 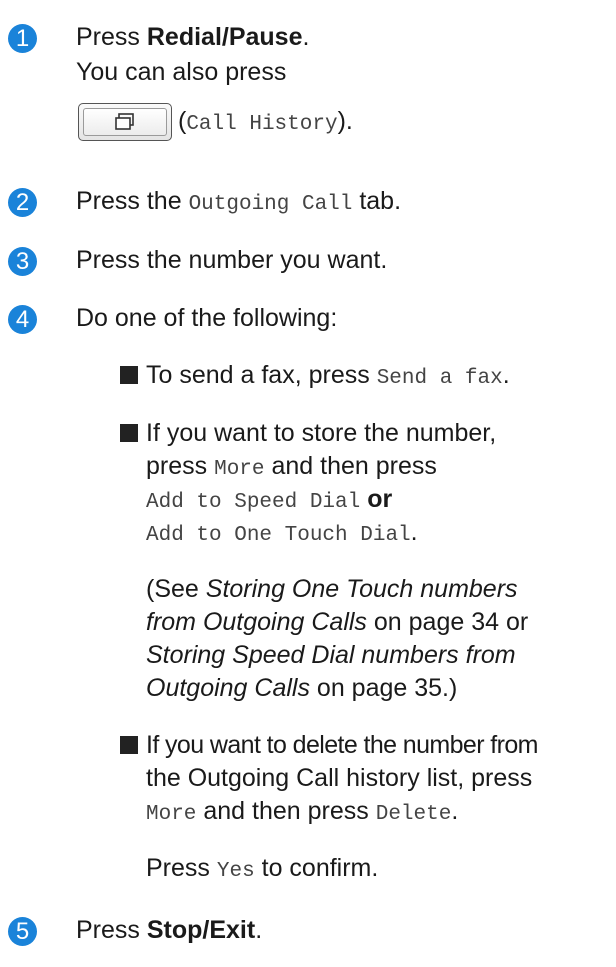 What do you see at coordinates (331, 655) in the screenshot?
I see `see-reference-line-3: Storing Speed Dial numbers from` at bounding box center [331, 655].